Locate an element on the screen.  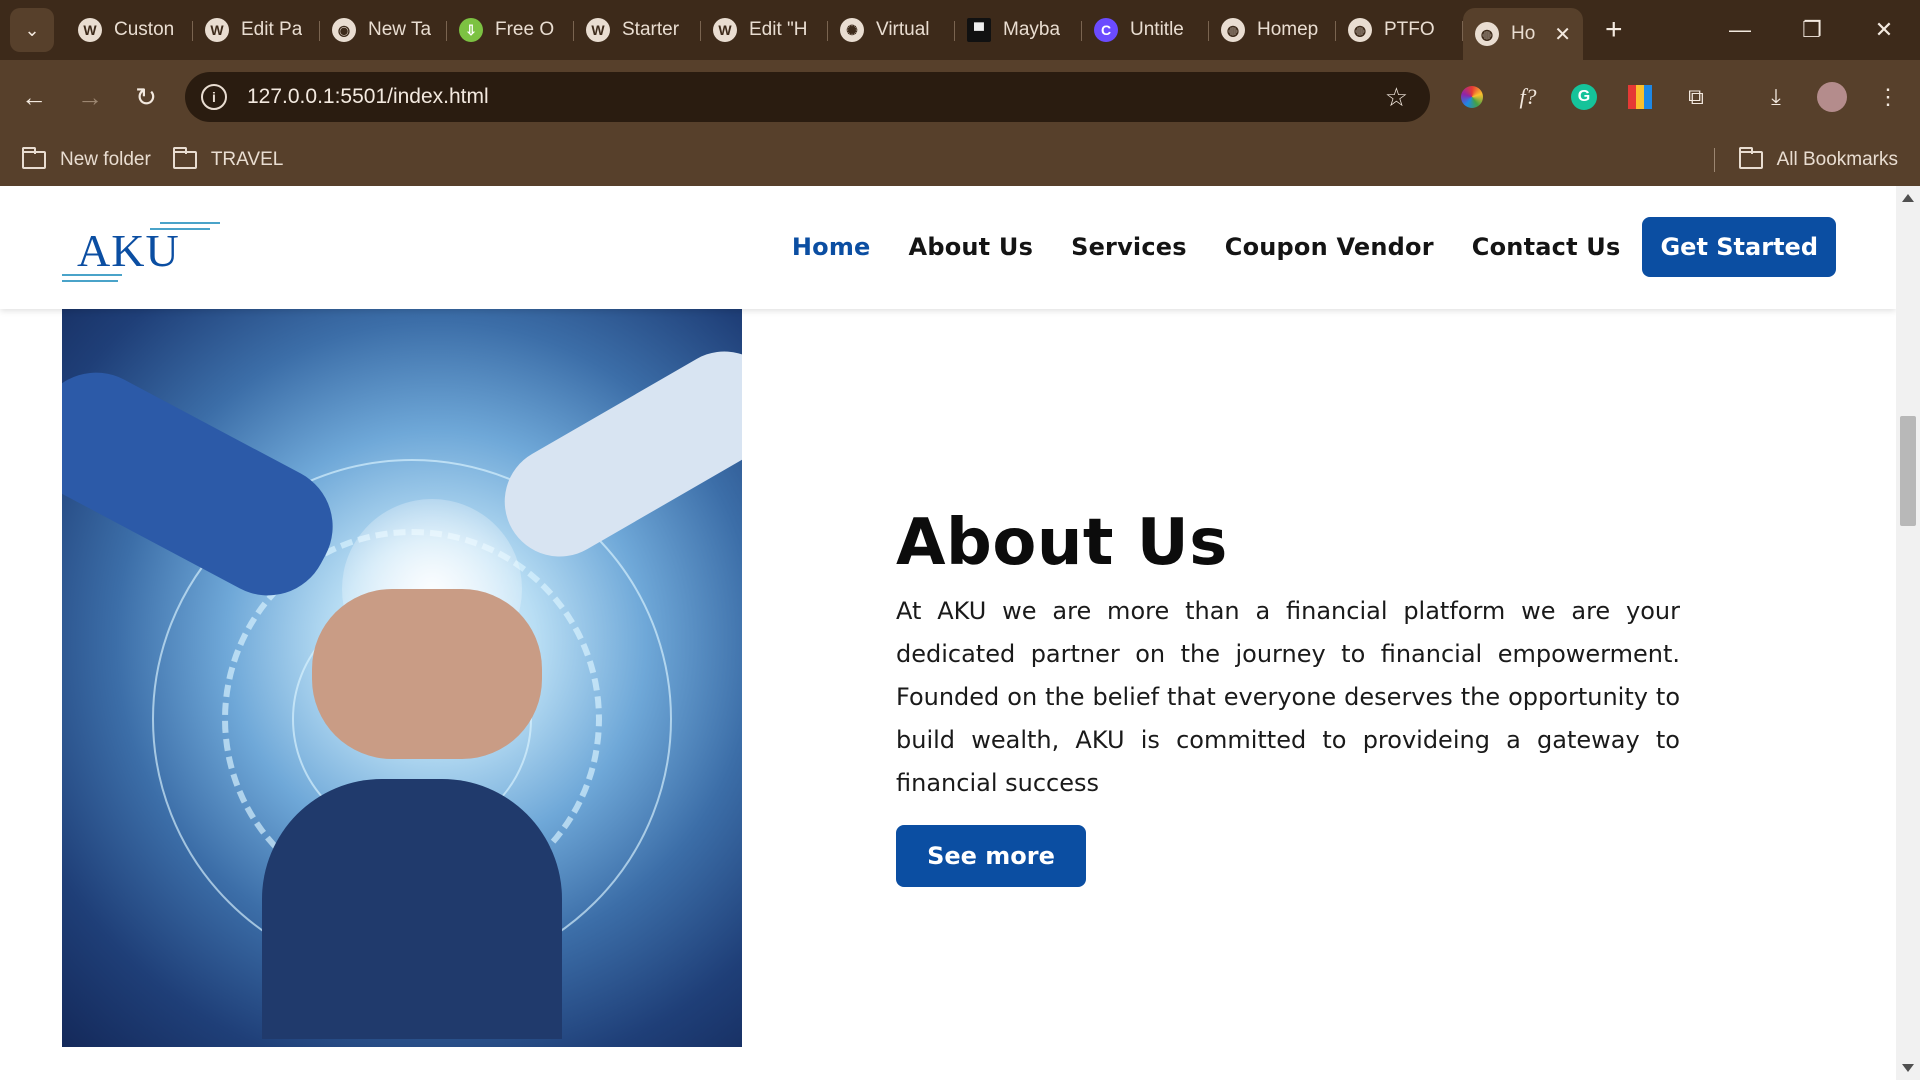
browser-tab: ◍ Homep is located at coordinates (1272, 30).